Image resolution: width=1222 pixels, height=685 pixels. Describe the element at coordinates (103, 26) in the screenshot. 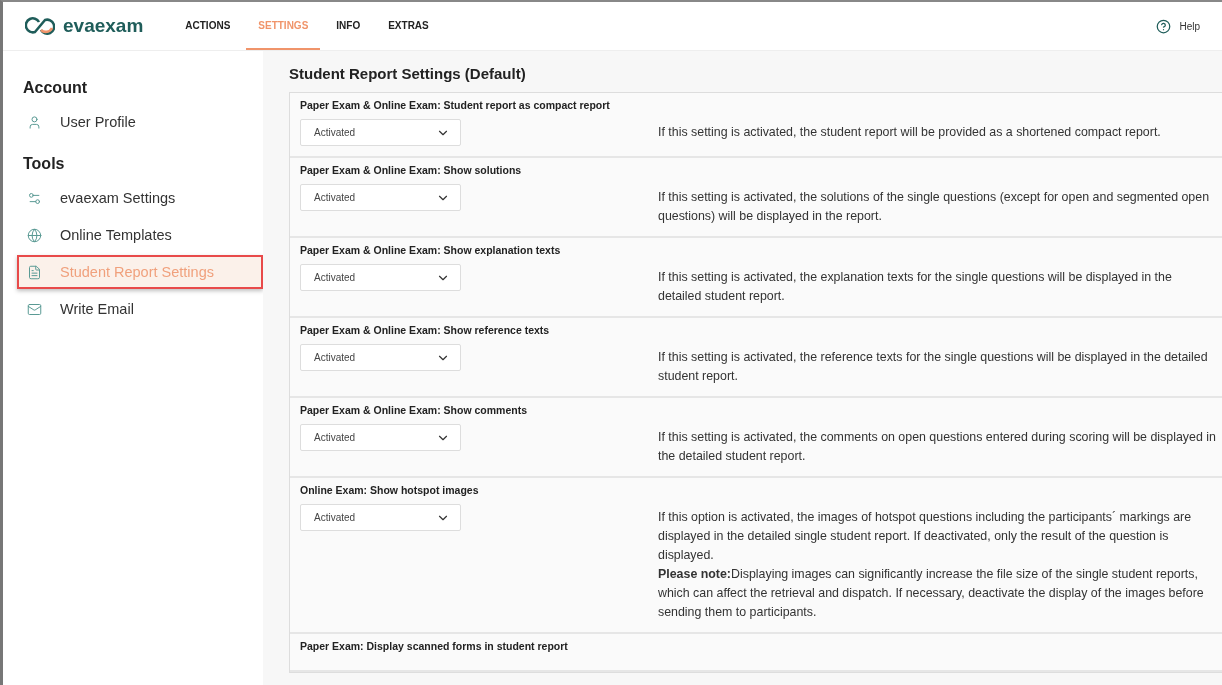

I see `logo-text: evaexam` at that location.